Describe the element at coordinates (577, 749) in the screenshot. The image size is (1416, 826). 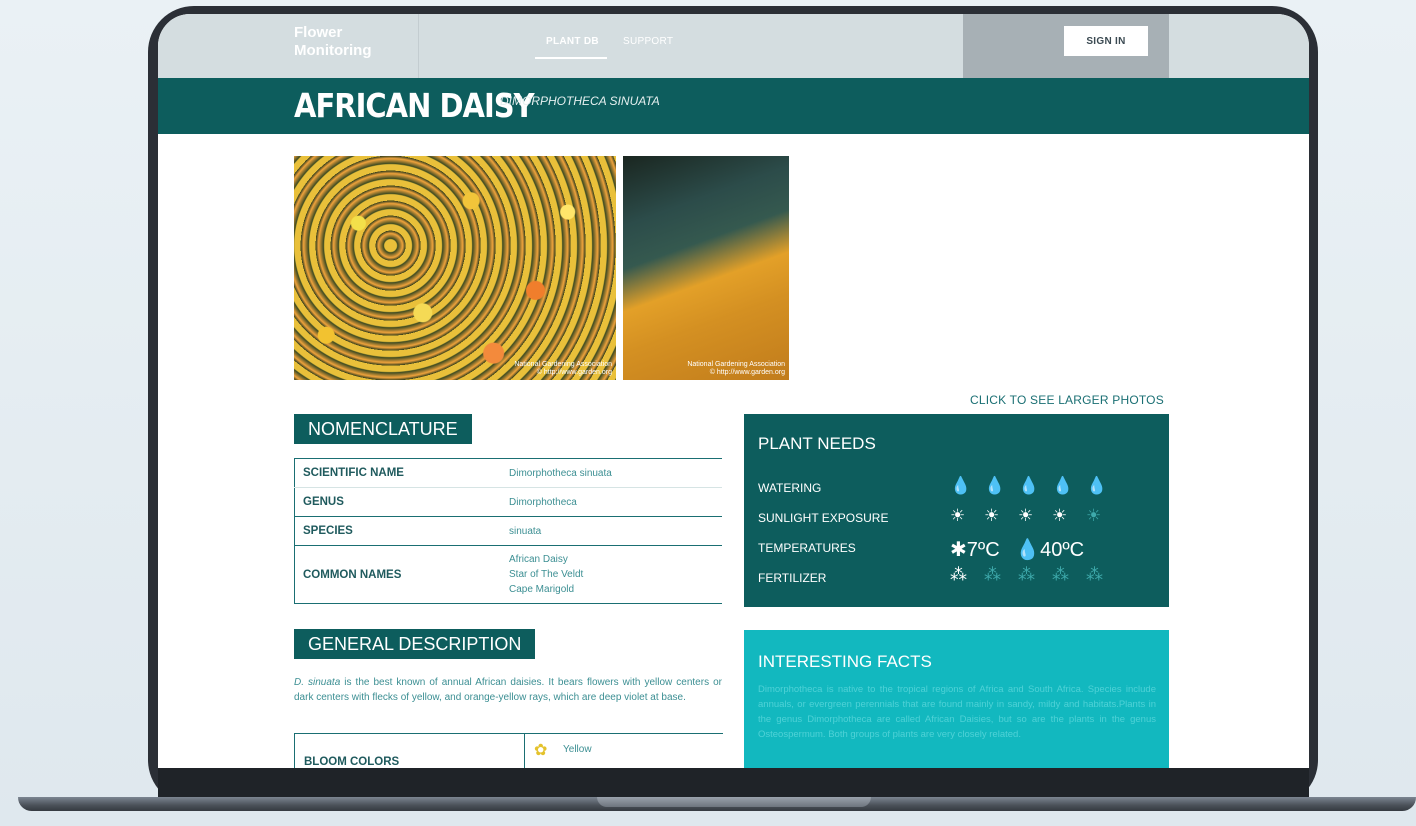
I see `bloom-color-value: Yellow` at that location.